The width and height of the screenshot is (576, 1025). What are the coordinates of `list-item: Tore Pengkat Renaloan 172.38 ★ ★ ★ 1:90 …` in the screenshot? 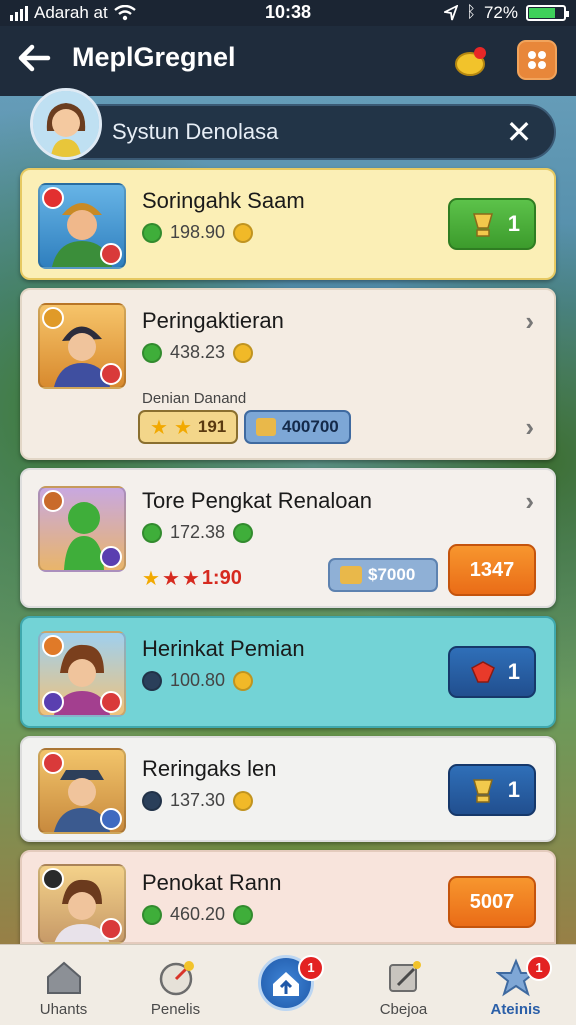 It's located at (288, 538).